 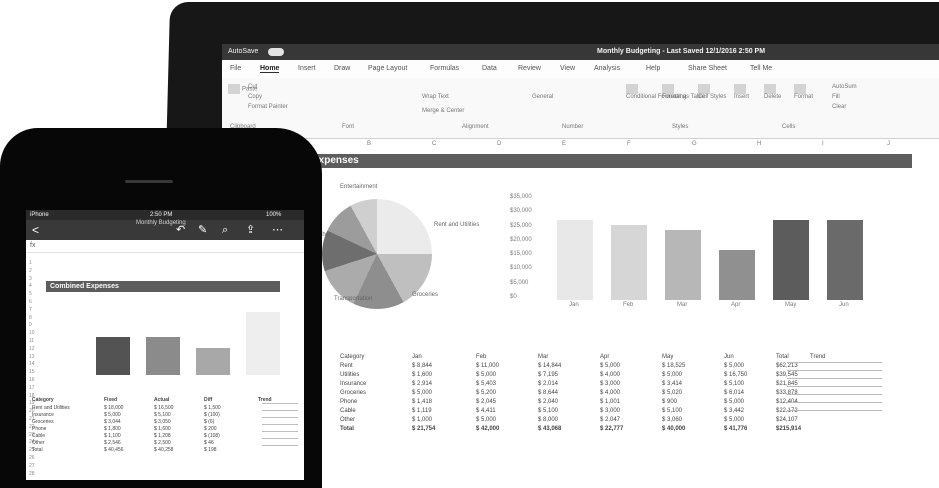 I want to click on table-cell: $ 1,000, so click(x=422, y=420).